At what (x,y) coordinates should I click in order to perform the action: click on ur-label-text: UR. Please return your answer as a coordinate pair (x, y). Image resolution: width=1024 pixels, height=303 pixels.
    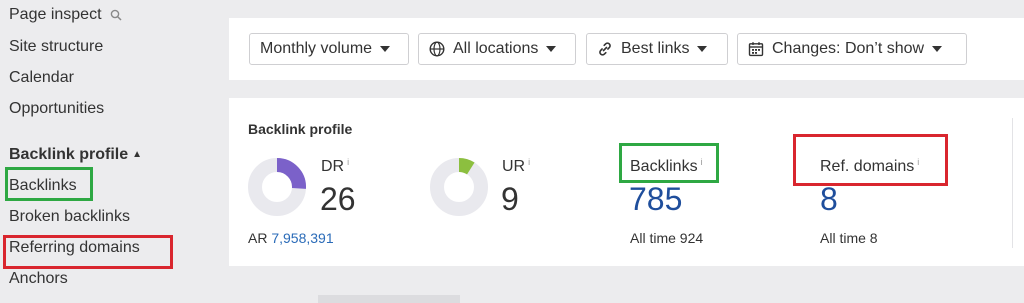
    Looking at the image, I should click on (514, 166).